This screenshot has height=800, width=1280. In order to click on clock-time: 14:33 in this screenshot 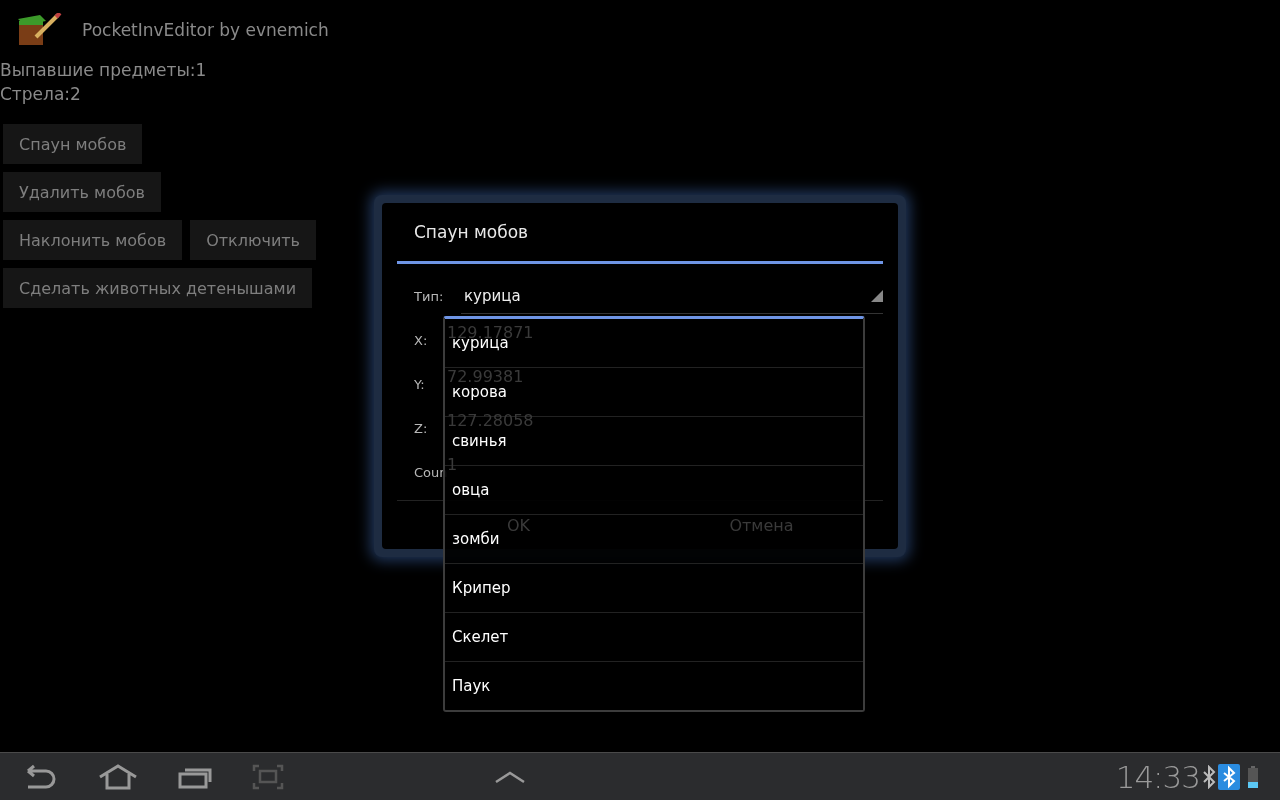, I will do `click(1157, 776)`.